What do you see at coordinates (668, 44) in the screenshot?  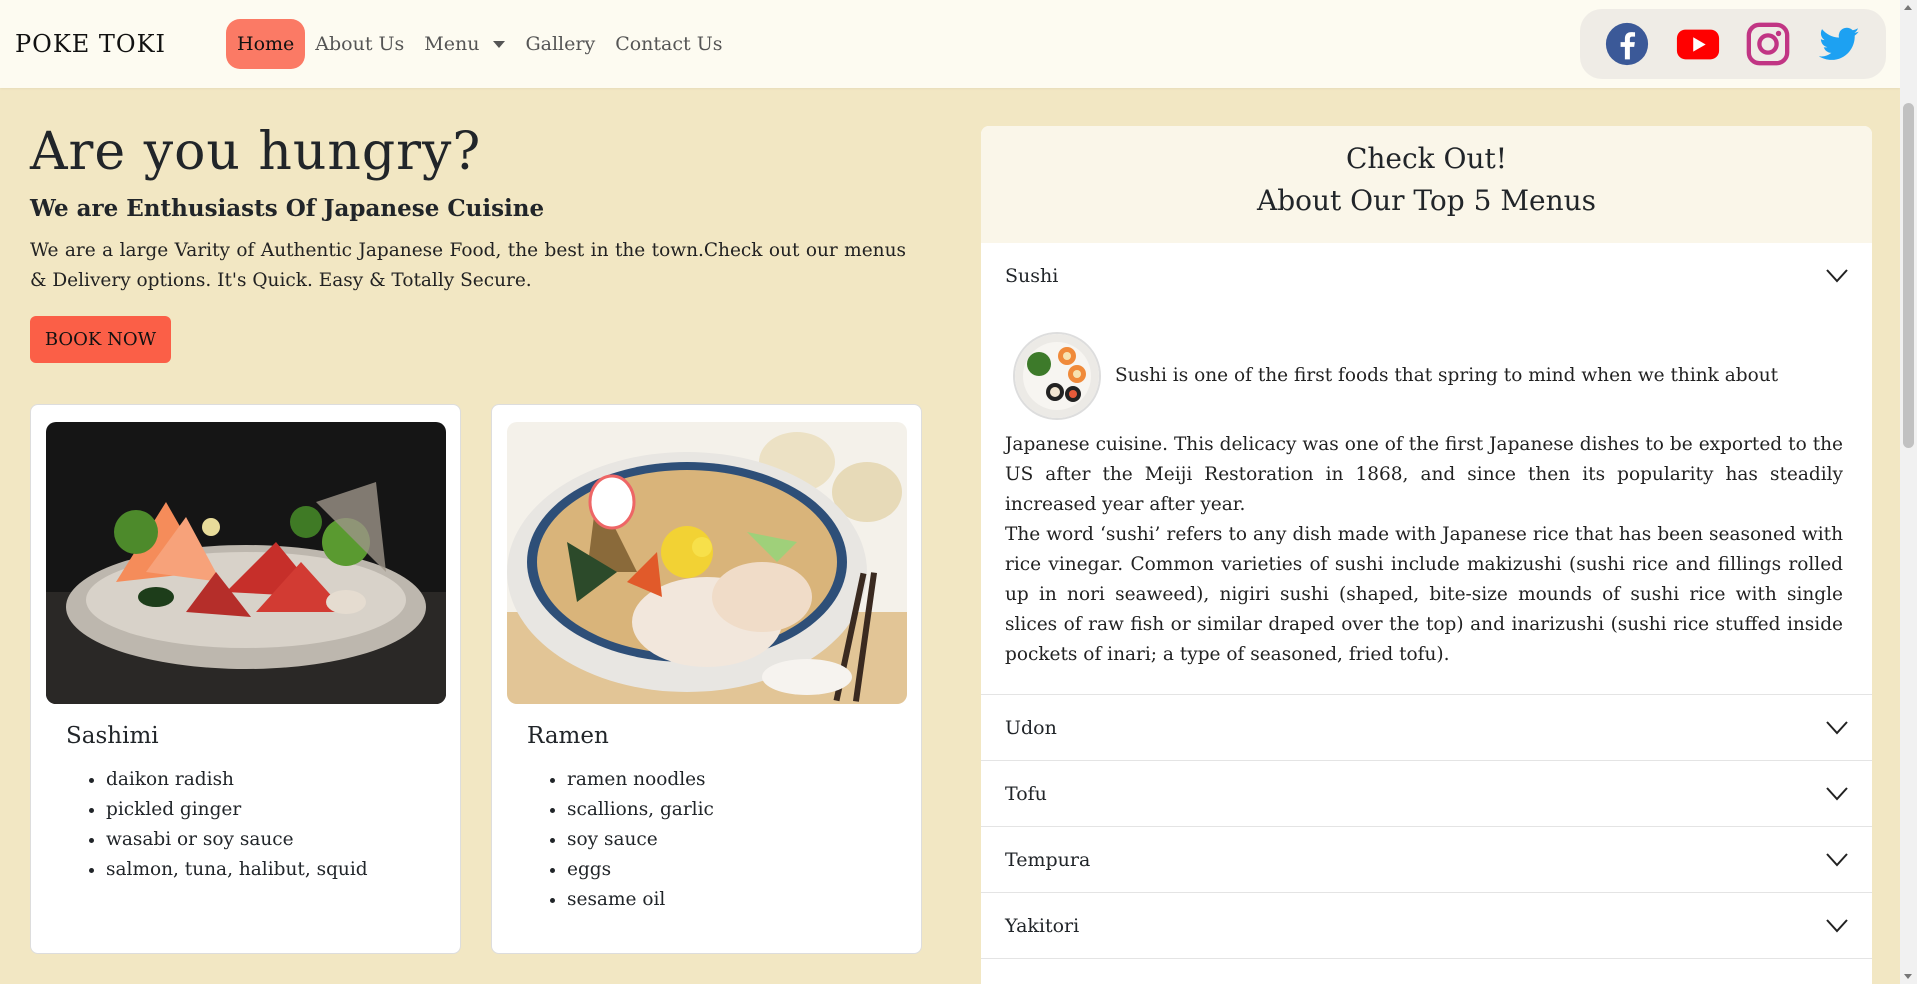 I see `nav-contact-us: Contact Us` at bounding box center [668, 44].